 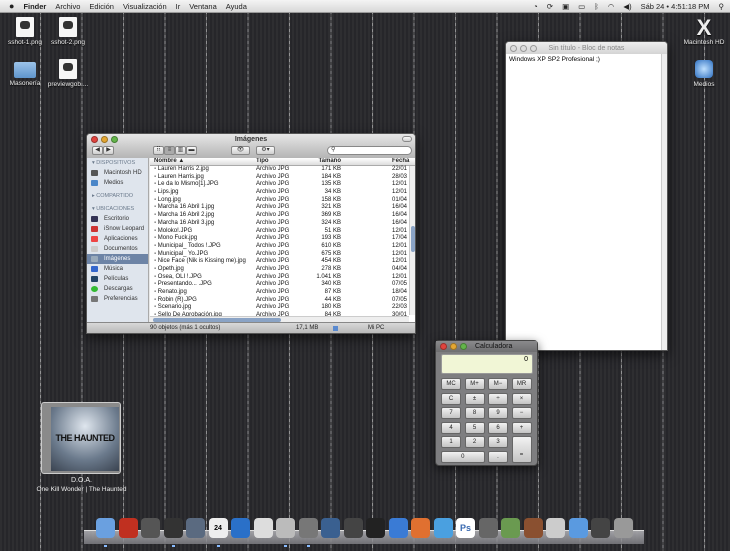 I want to click on action-menu-button: ⚙▾, so click(x=265, y=150).